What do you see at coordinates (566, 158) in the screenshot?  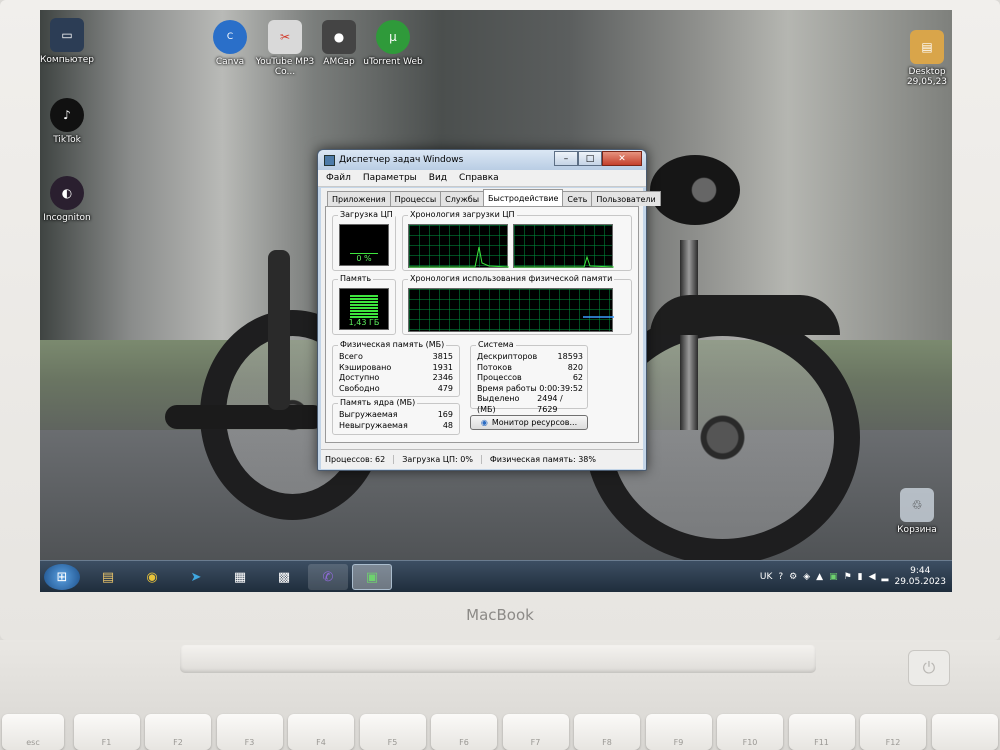 I see `minimize-button: –` at bounding box center [566, 158].